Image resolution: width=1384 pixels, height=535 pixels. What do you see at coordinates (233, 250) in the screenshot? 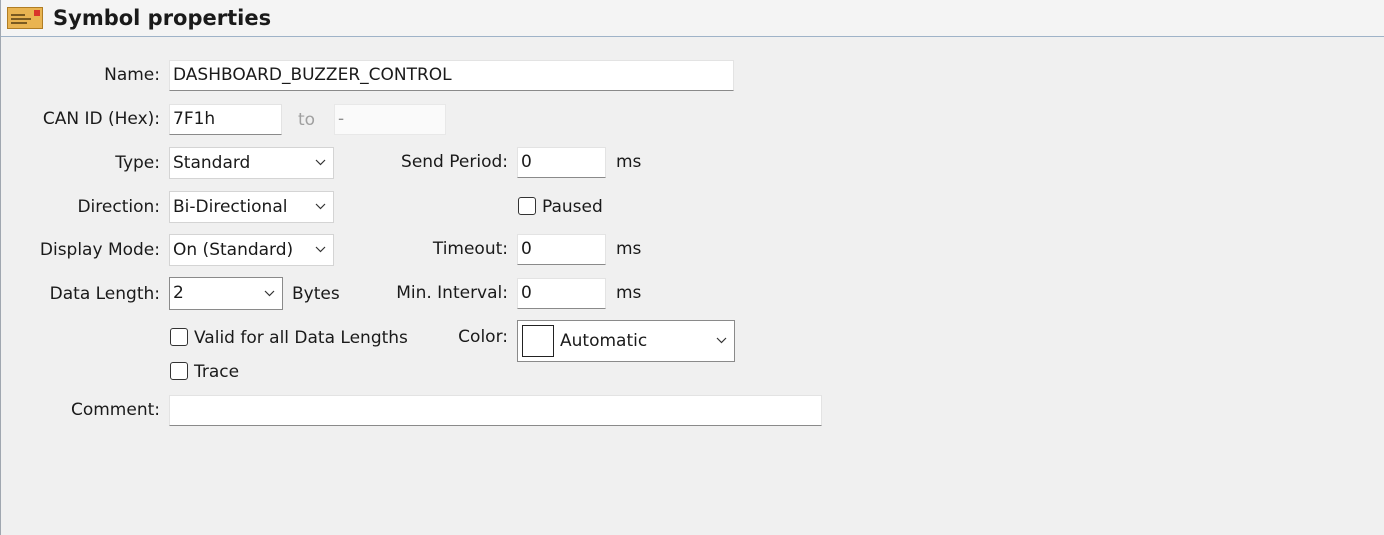
I see `display-mode-dropdown-value: On (Standard)` at bounding box center [233, 250].